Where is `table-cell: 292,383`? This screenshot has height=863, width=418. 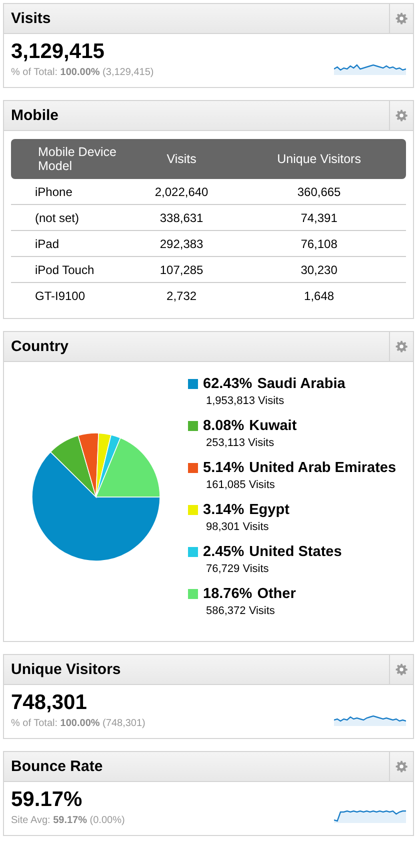
table-cell: 292,383 is located at coordinates (181, 243).